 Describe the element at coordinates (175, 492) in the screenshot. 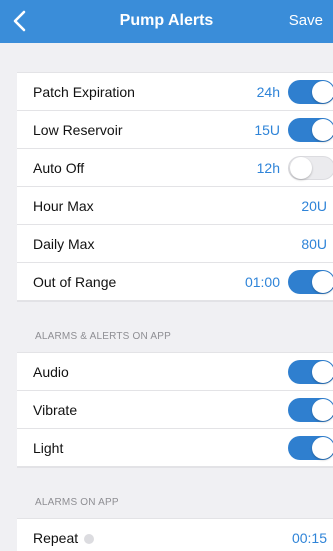

I see `section-header-alarms: ALARMS ON APP` at that location.